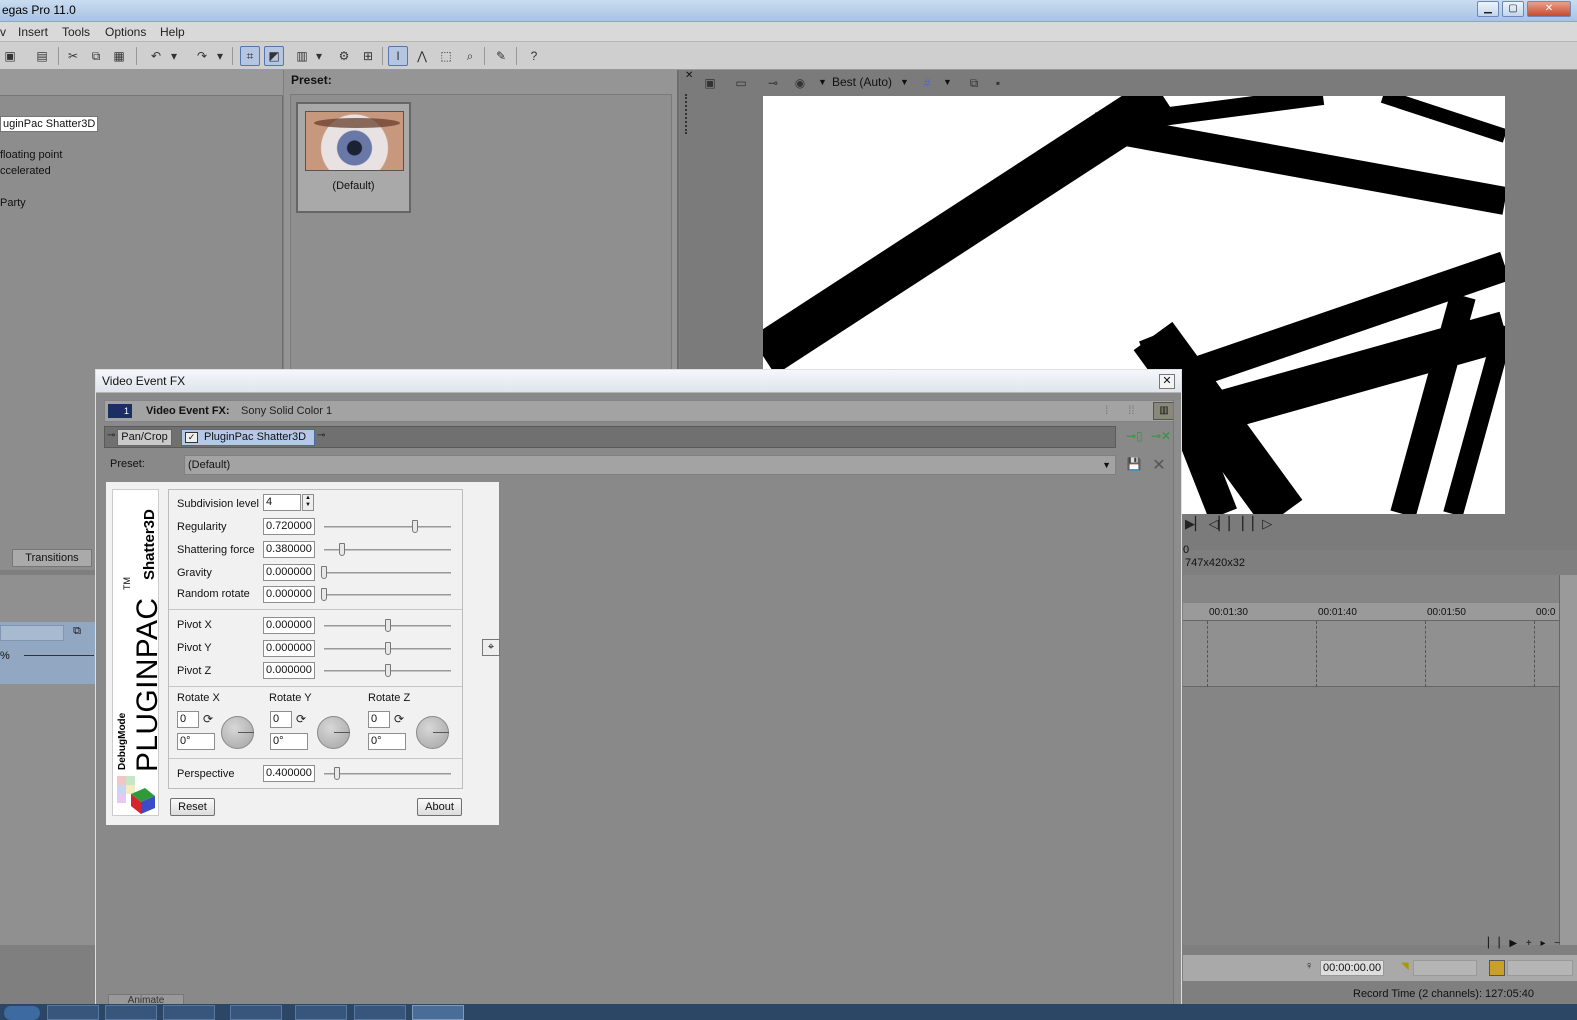  What do you see at coordinates (415, 526) in the screenshot?
I see `regularity-slider-thumb` at bounding box center [415, 526].